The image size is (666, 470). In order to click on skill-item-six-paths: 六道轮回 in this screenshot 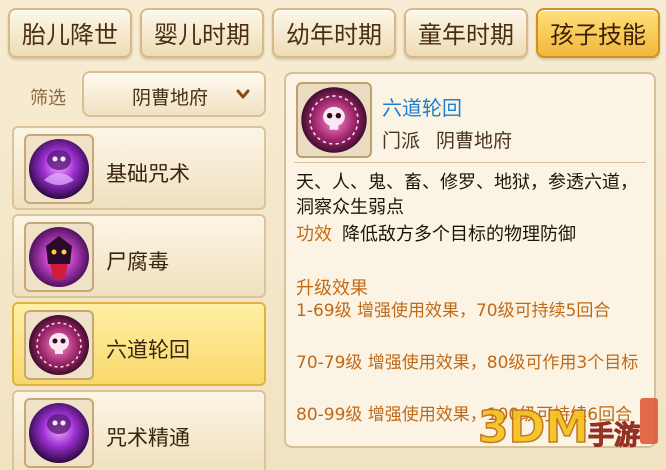, I will do `click(139, 344)`.